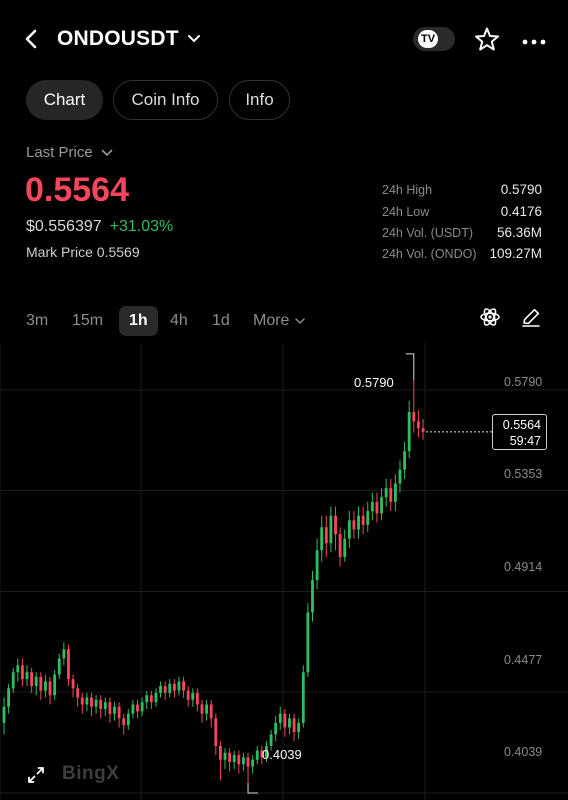  Describe the element at coordinates (490, 317) in the screenshot. I see `atom-indicators-icon` at that location.